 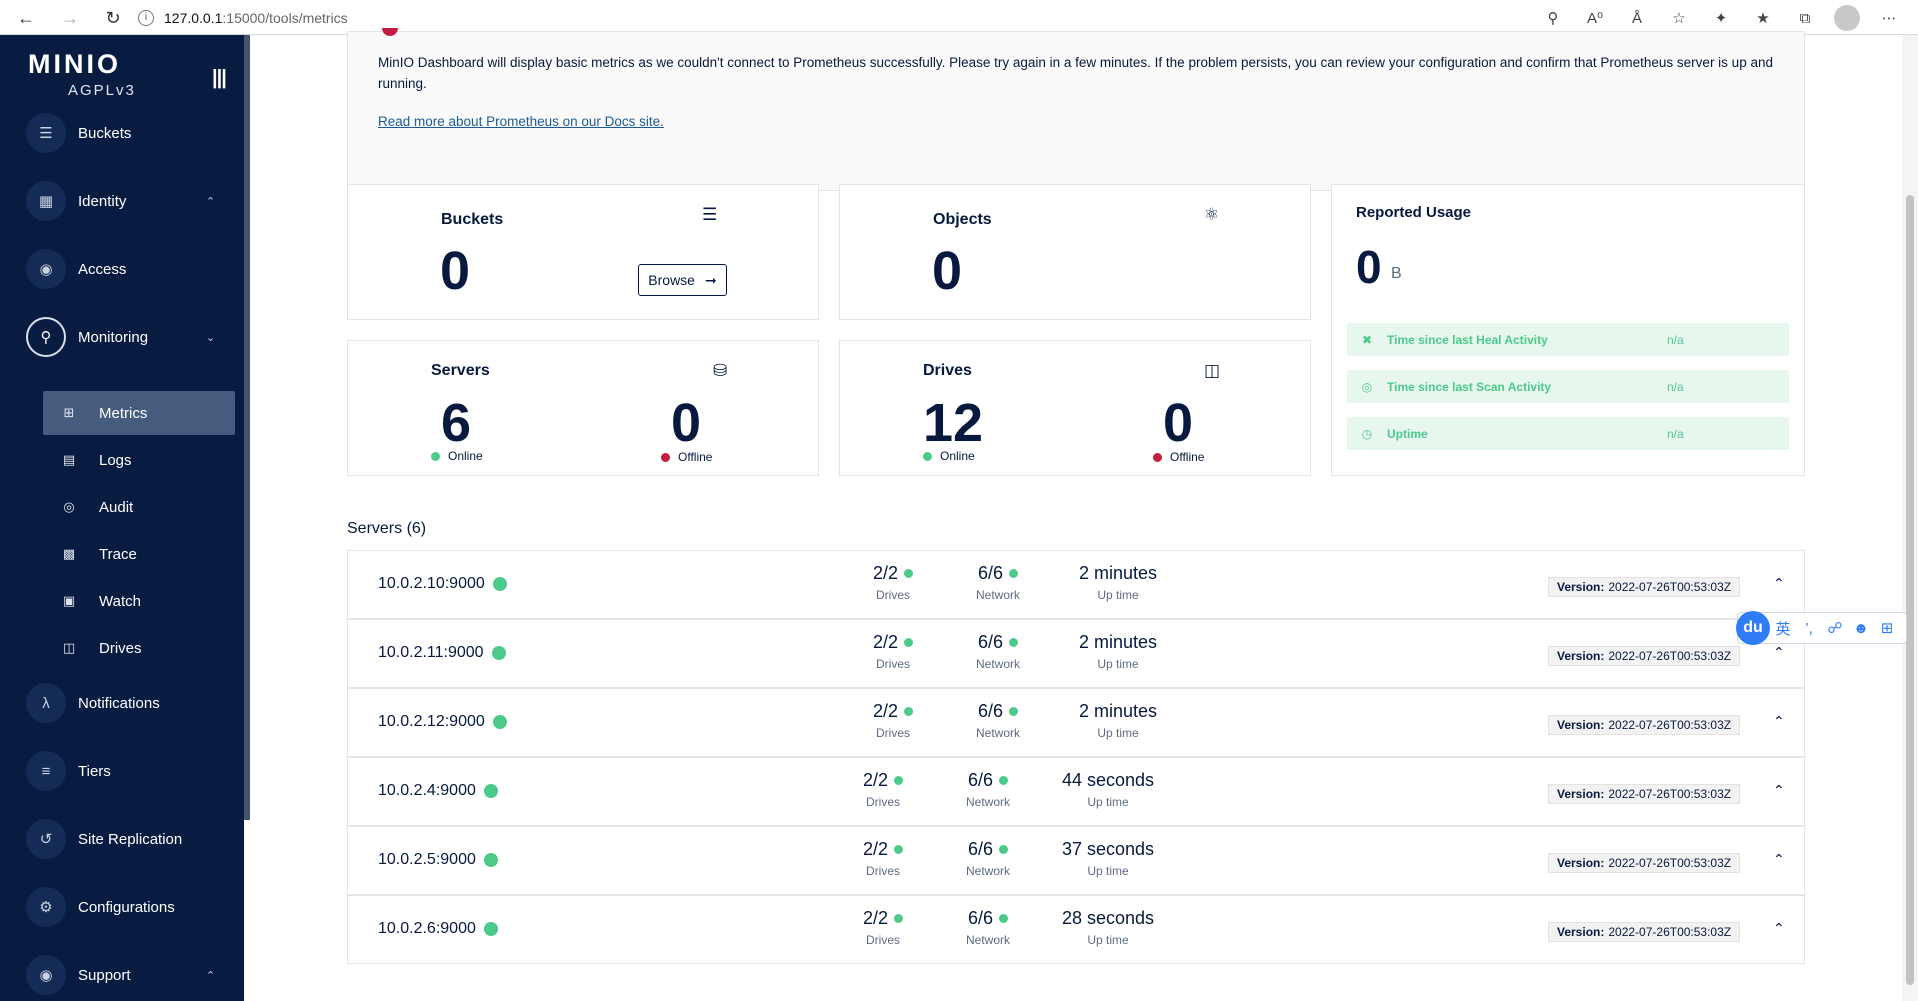 I want to click on watch-icon: ▣, so click(x=69, y=600).